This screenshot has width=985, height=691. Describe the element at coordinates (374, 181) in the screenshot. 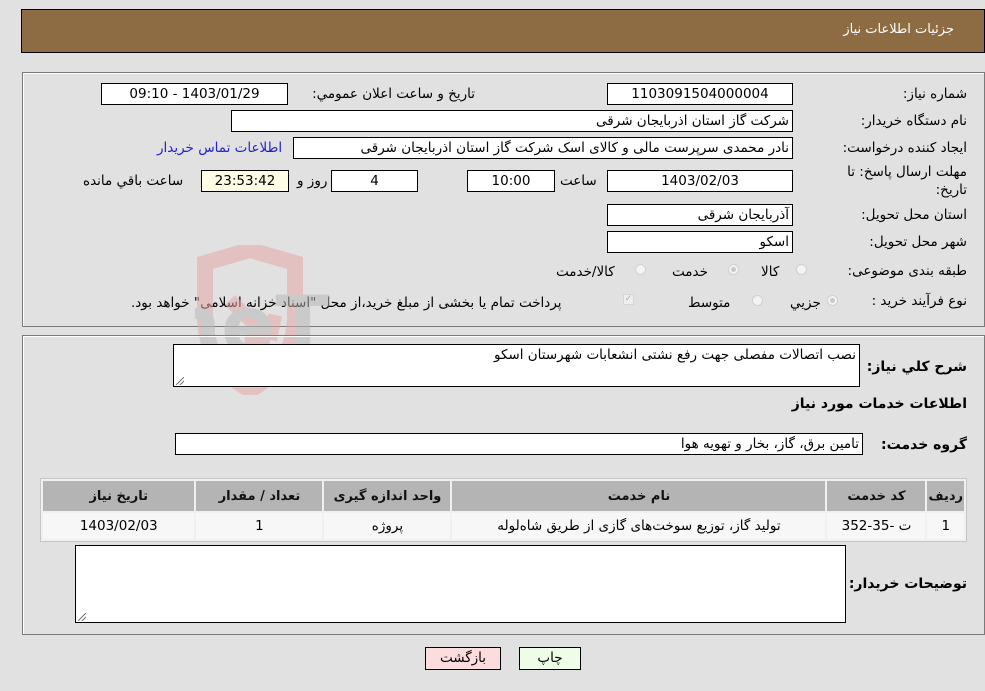

I see `days-remaining-field: 4` at that location.